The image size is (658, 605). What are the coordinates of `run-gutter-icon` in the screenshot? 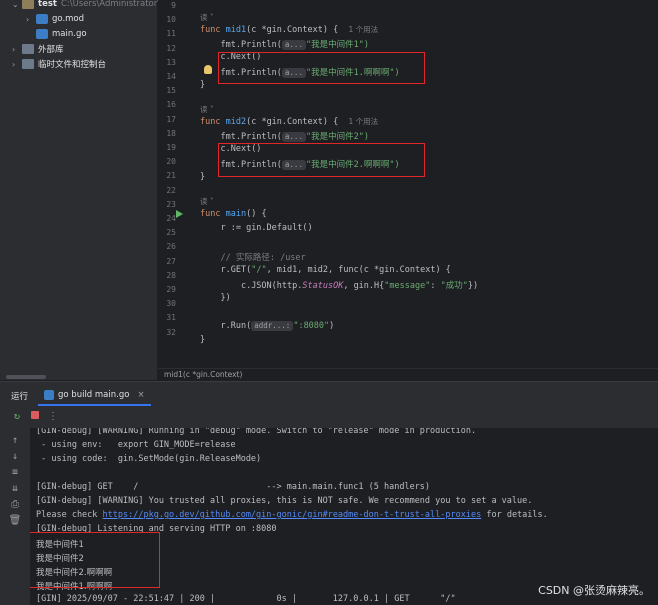 It's located at (179, 214).